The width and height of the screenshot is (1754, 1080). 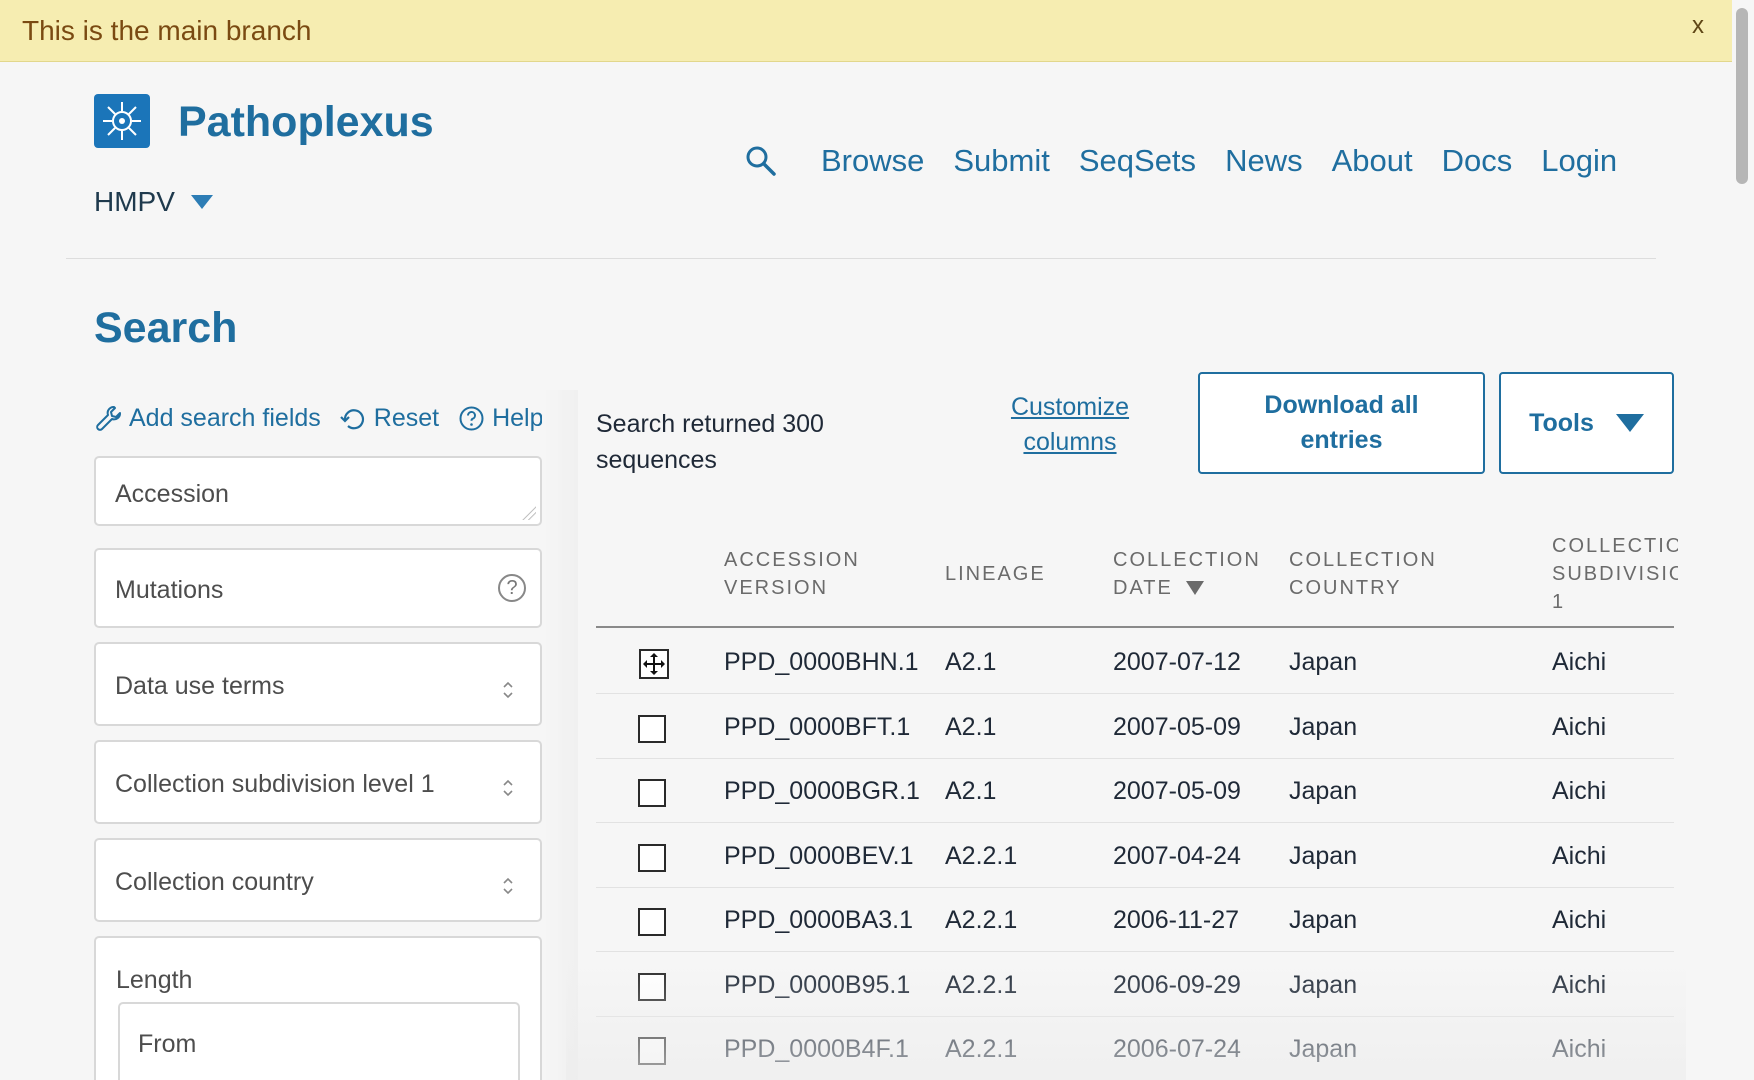 I want to click on accession-placeholder: Accession, so click(x=172, y=494).